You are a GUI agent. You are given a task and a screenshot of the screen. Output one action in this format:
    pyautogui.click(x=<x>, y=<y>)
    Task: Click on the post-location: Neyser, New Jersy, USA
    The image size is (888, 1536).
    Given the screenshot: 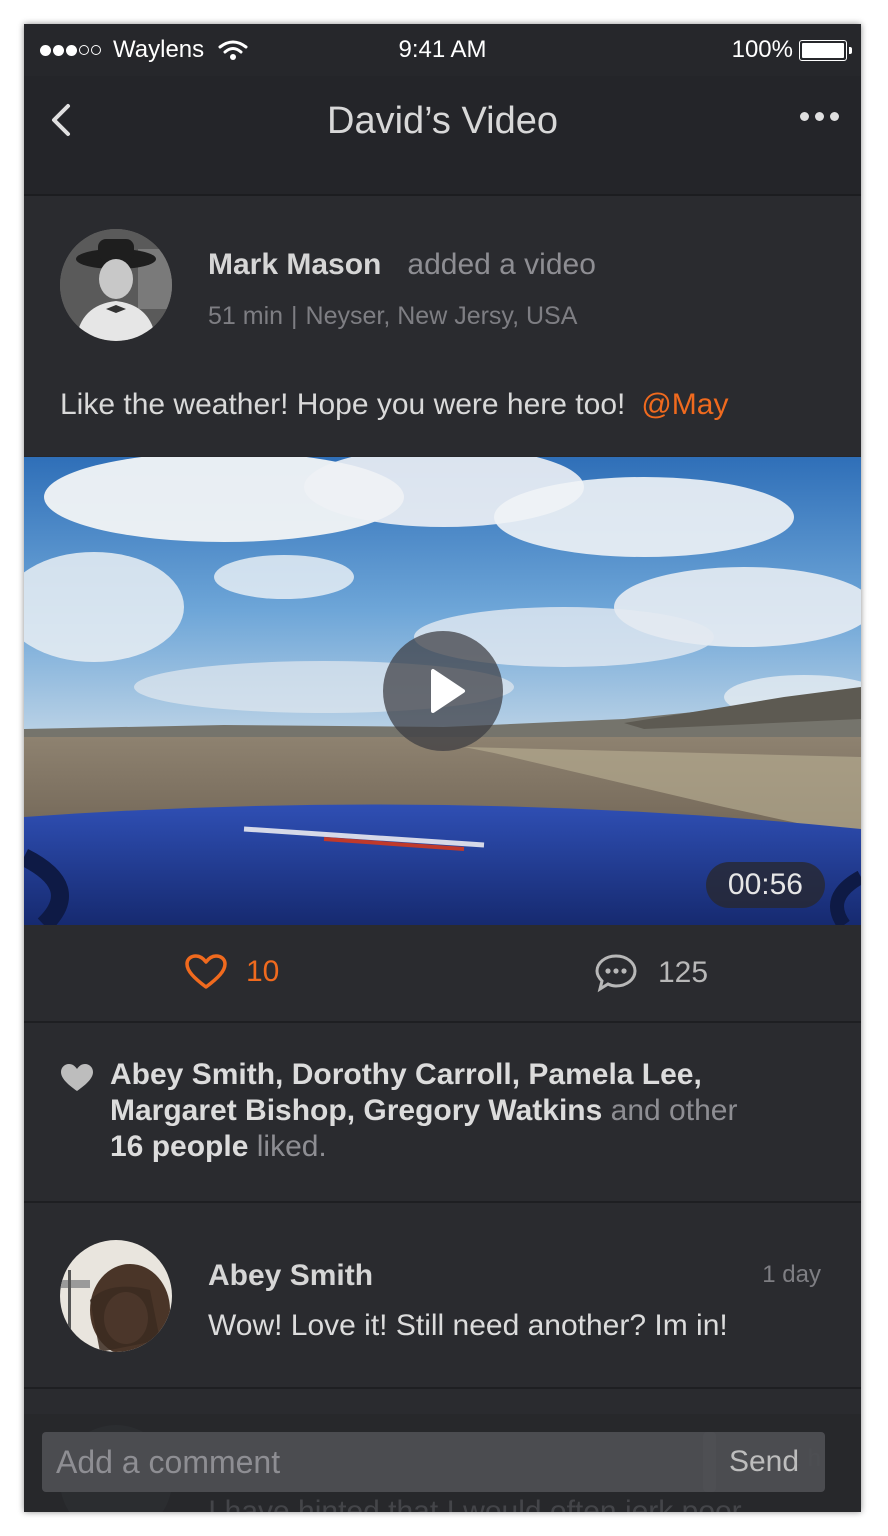 What is the action you would take?
    pyautogui.click(x=441, y=316)
    